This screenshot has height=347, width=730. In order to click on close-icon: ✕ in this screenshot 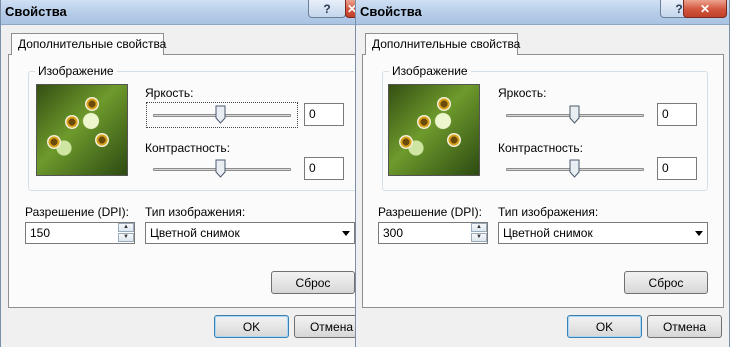, I will do `click(705, 8)`.